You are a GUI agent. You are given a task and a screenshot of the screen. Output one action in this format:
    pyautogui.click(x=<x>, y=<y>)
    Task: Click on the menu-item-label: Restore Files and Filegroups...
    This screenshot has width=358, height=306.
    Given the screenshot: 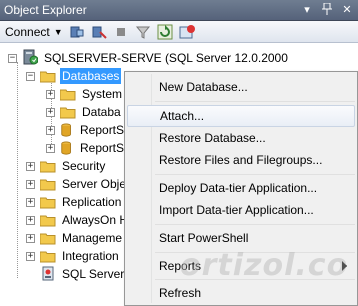 What is the action you would take?
    pyautogui.click(x=241, y=160)
    